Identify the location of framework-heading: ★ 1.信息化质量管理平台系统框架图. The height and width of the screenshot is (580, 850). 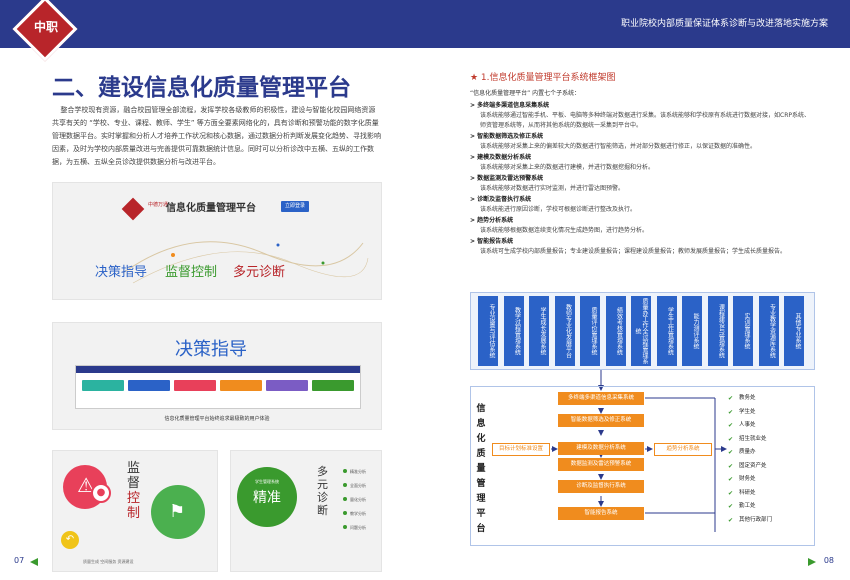
(543, 78).